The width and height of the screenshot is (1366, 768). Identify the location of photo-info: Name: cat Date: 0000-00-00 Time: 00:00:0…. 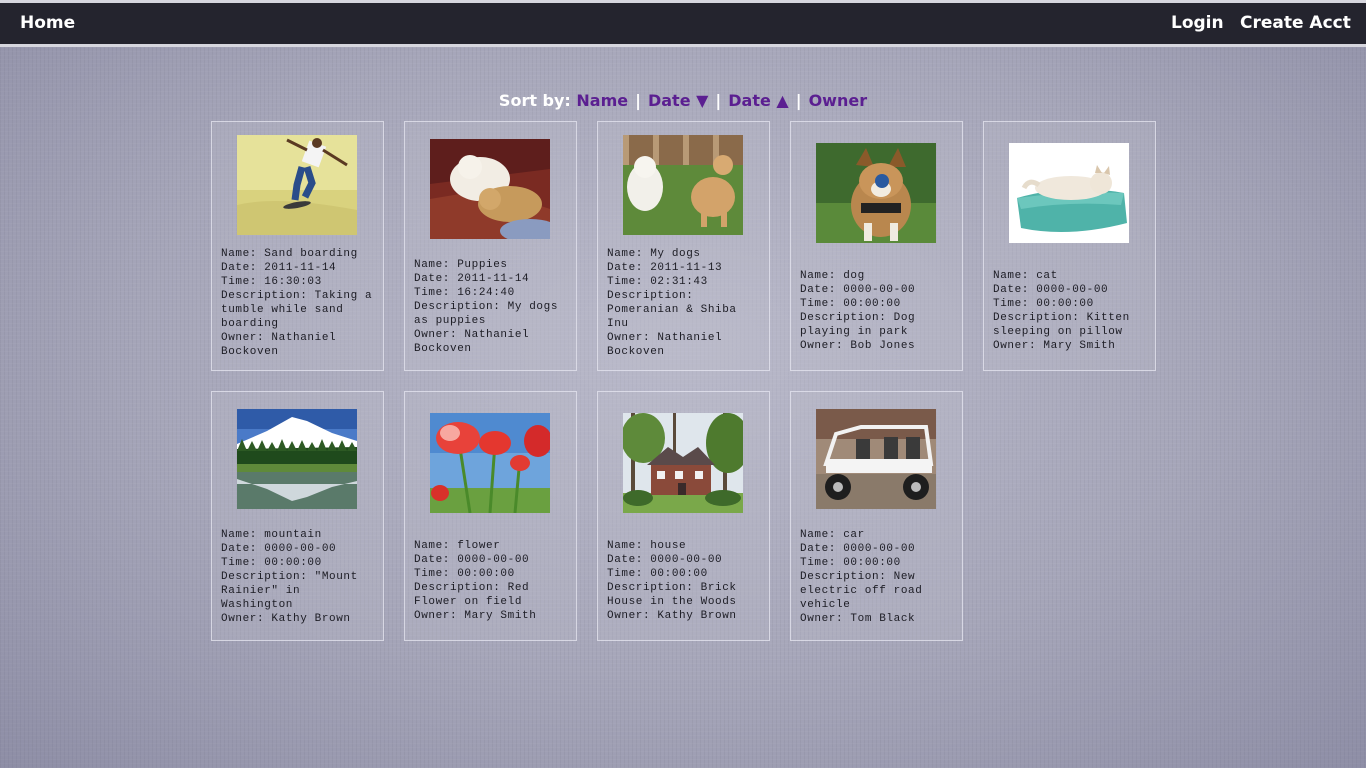
(1071, 311).